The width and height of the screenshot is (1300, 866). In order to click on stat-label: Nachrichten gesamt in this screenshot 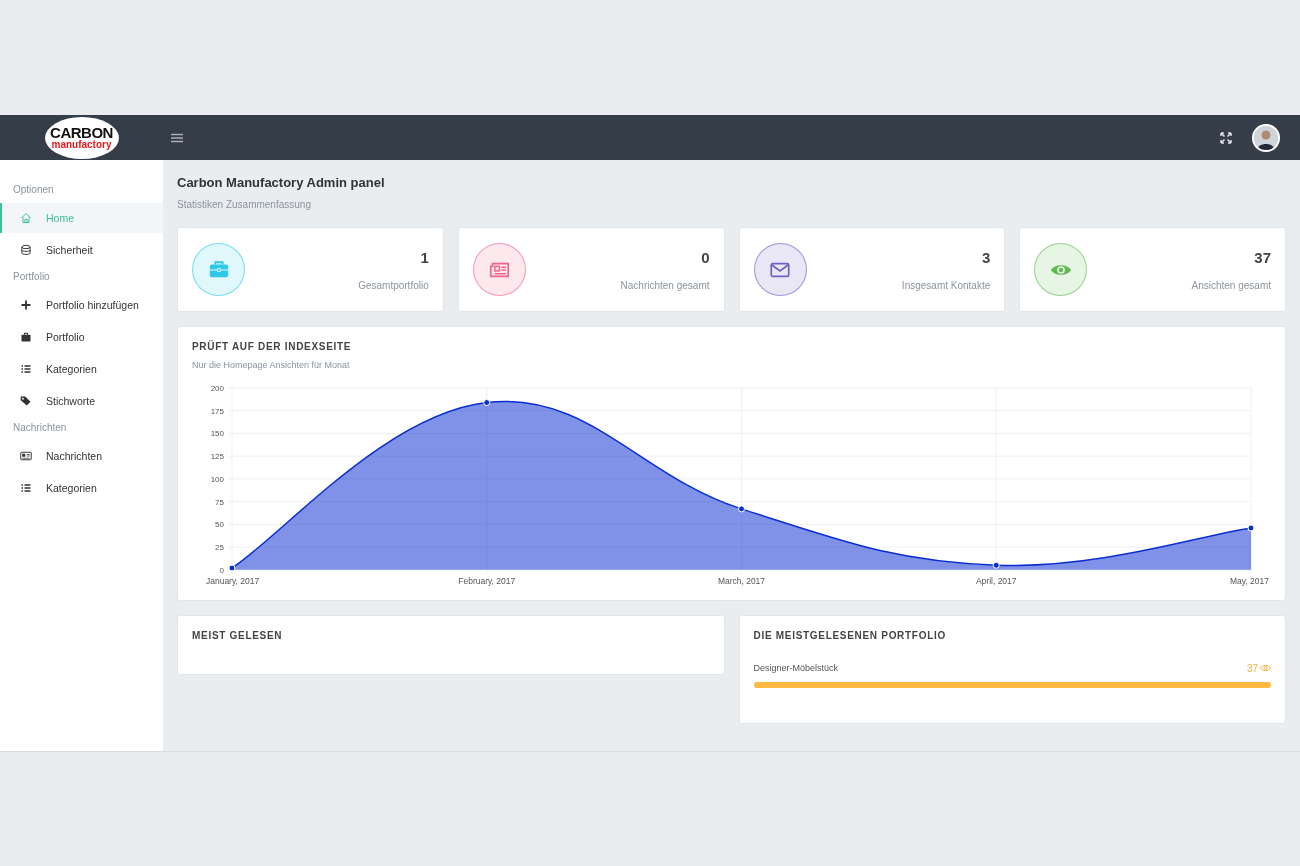, I will do `click(665, 285)`.